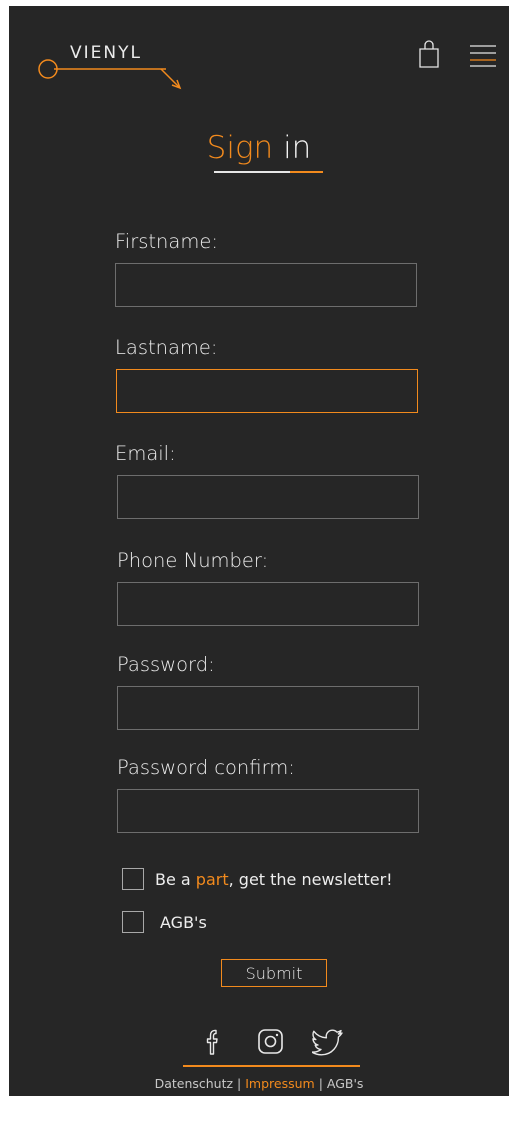 This screenshot has height=1123, width=517. I want to click on phone-field, so click(268, 604).